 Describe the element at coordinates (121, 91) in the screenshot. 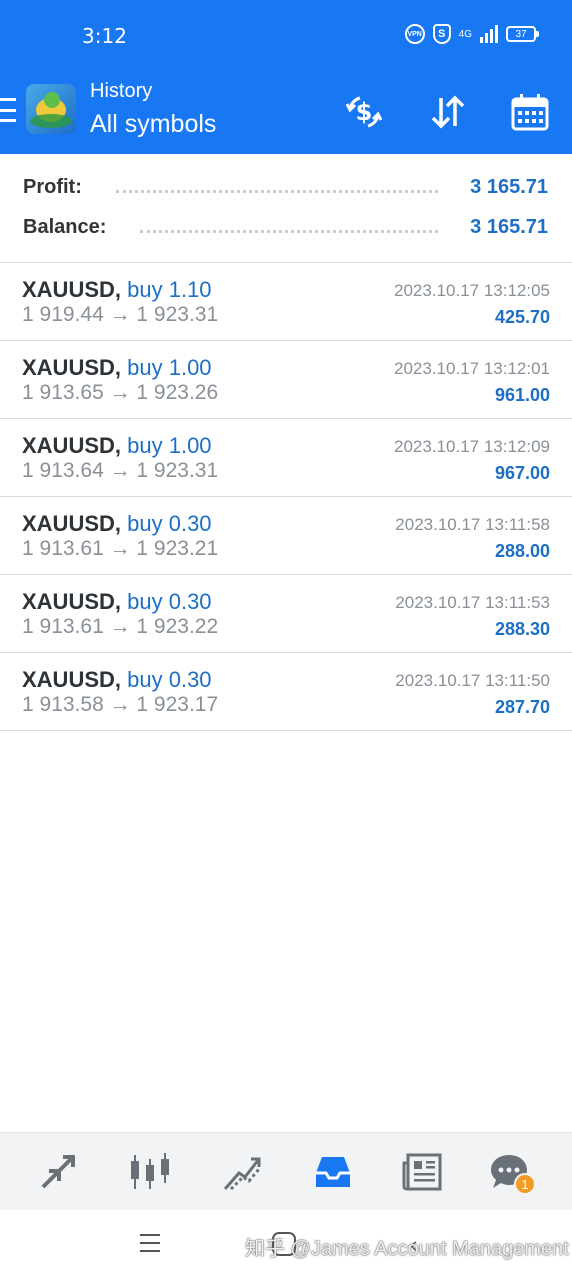

I see `page-subtitle: History` at that location.